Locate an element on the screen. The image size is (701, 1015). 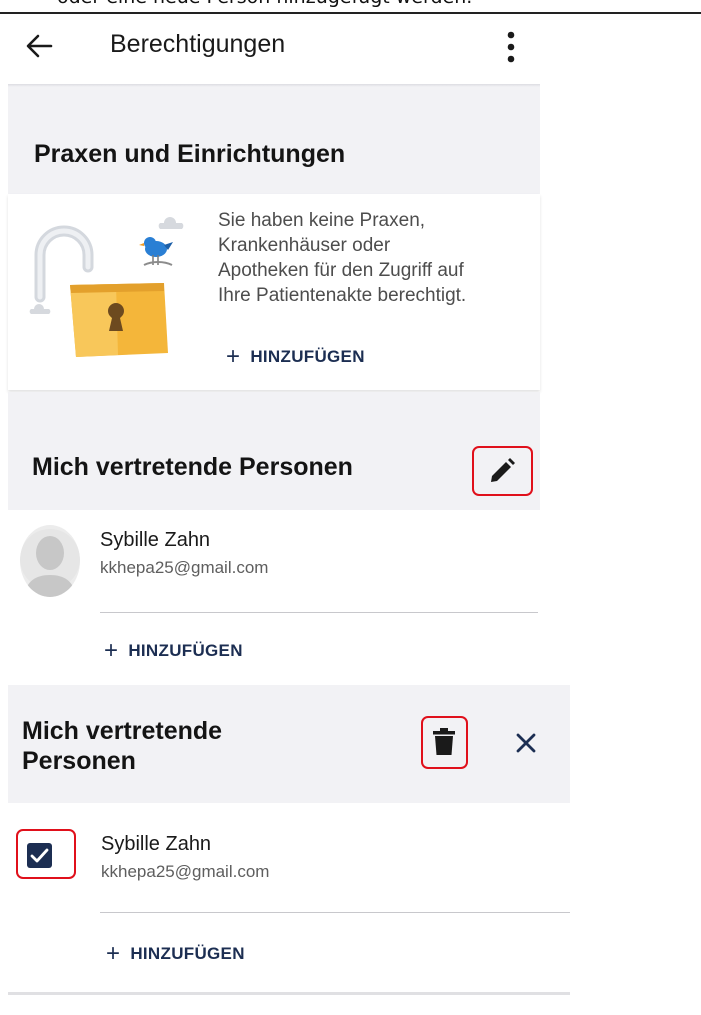
add-practice-label: HINZUFÜGEN is located at coordinates (307, 356).